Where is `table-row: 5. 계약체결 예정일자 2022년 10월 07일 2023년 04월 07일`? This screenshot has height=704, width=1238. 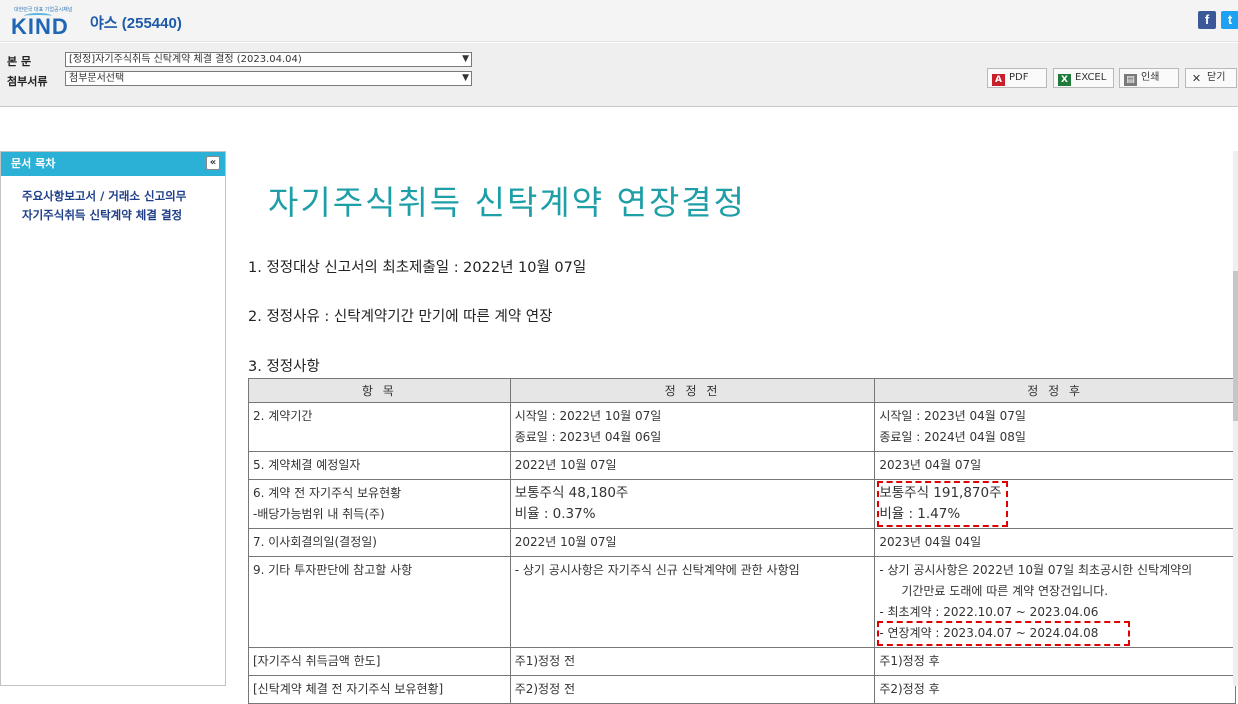
table-row: 5. 계약체결 예정일자 2022년 10월 07일 2023년 04월 07일 is located at coordinates (742, 465).